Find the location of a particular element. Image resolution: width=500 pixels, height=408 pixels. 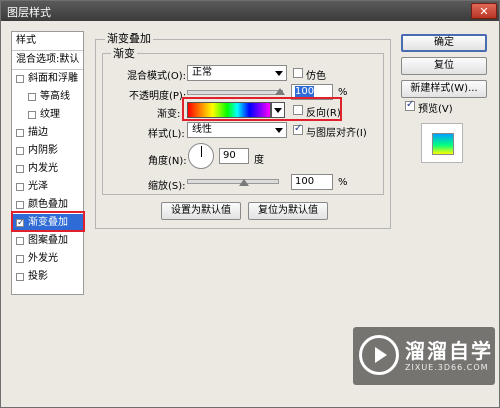

reset-default-button: 复位为默认值 is located at coordinates (288, 211).